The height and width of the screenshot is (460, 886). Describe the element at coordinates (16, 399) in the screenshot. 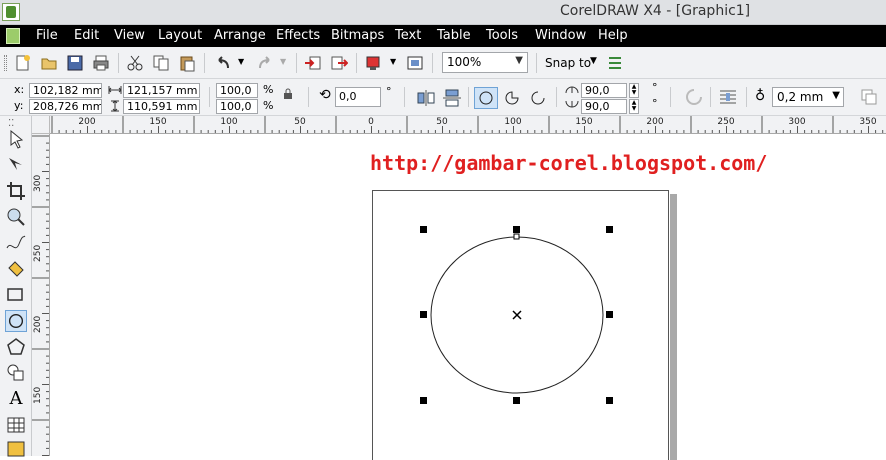

I see `text-tool-icon: A` at that location.